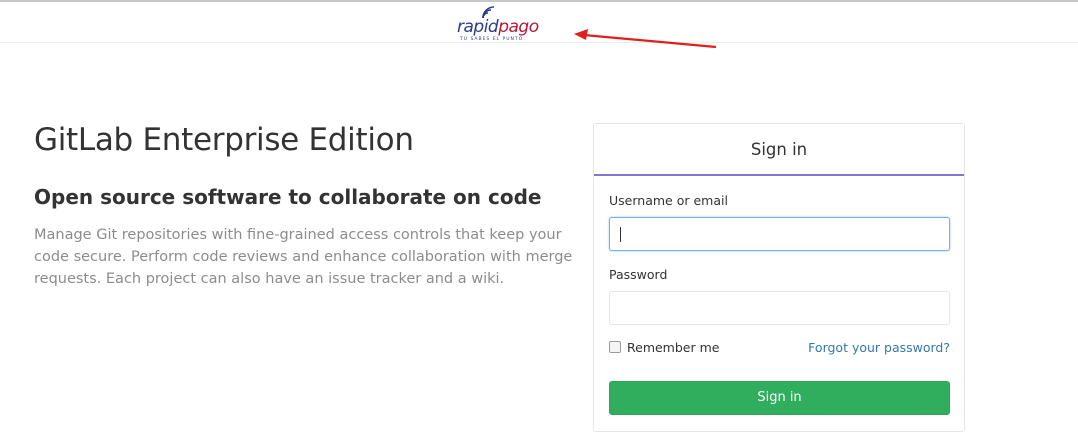 Image resolution: width=1078 pixels, height=432 pixels. Describe the element at coordinates (638, 274) in the screenshot. I see `password-label: Password` at that location.